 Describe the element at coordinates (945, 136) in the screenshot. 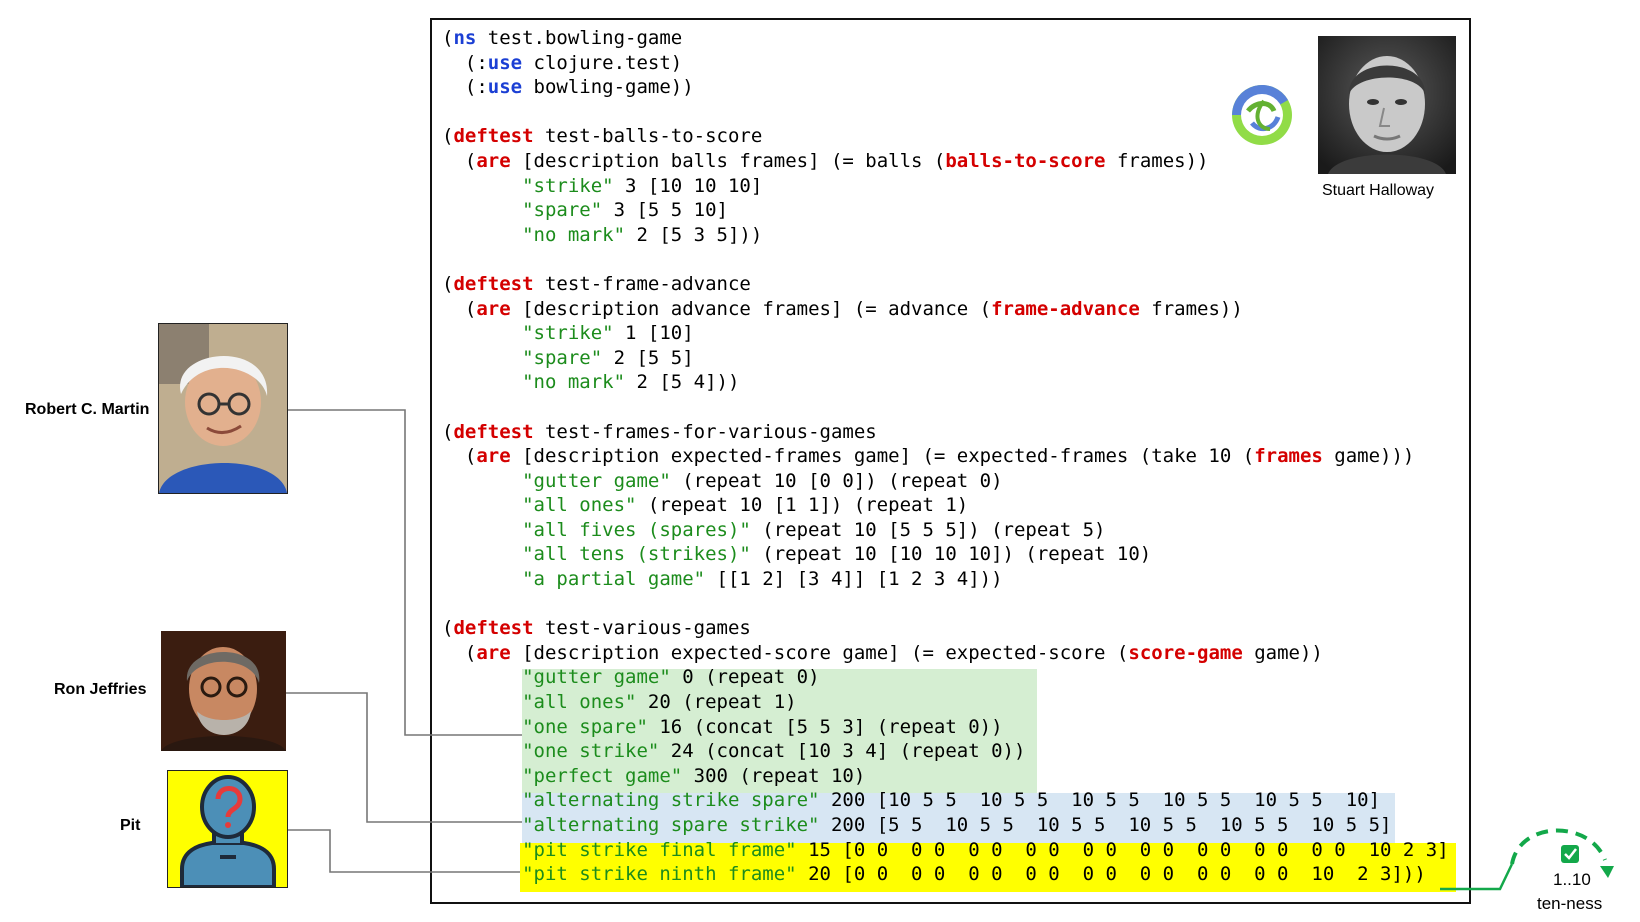

I see `code-line: (deftest test-balls-to-score` at that location.